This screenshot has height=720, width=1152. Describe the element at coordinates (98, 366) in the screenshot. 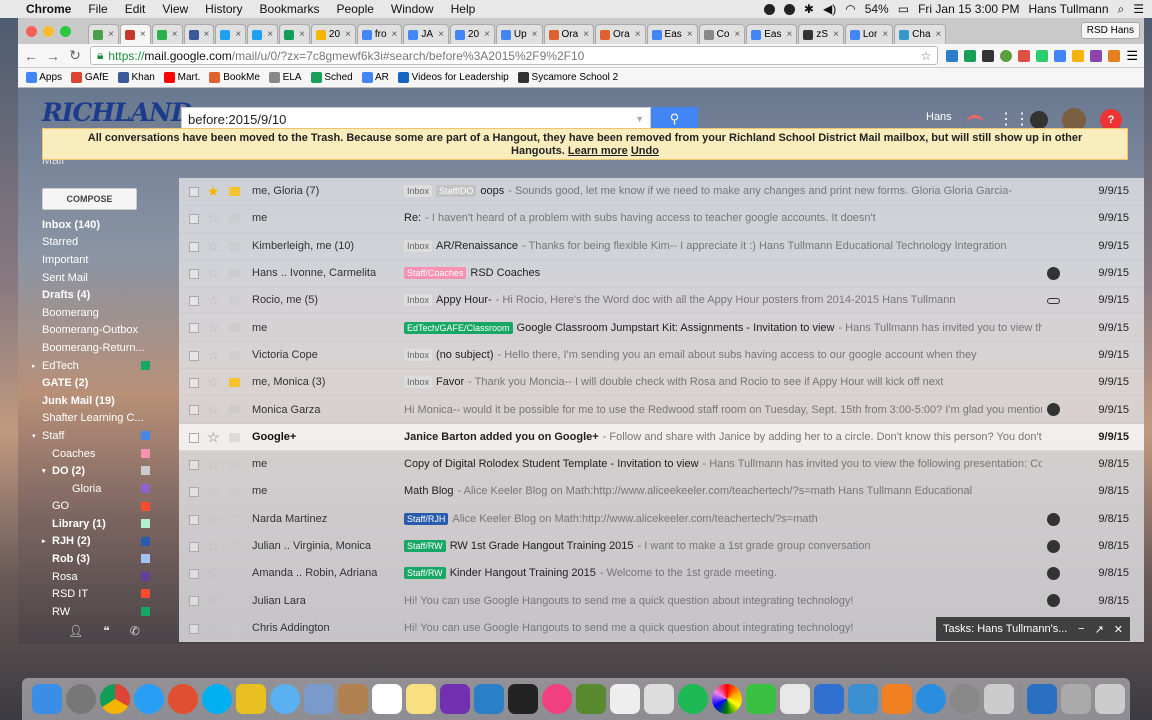

I see `sidebar-label: ▸ EdTech` at that location.